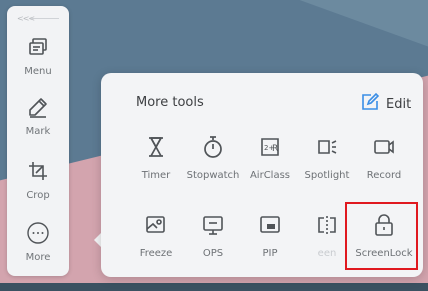 The height and width of the screenshot is (291, 428). I want to click on record-icon, so click(384, 147).